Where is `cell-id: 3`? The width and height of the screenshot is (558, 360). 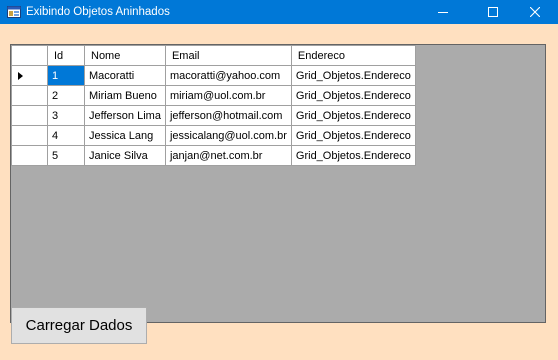
cell-id: 3 is located at coordinates (66, 115).